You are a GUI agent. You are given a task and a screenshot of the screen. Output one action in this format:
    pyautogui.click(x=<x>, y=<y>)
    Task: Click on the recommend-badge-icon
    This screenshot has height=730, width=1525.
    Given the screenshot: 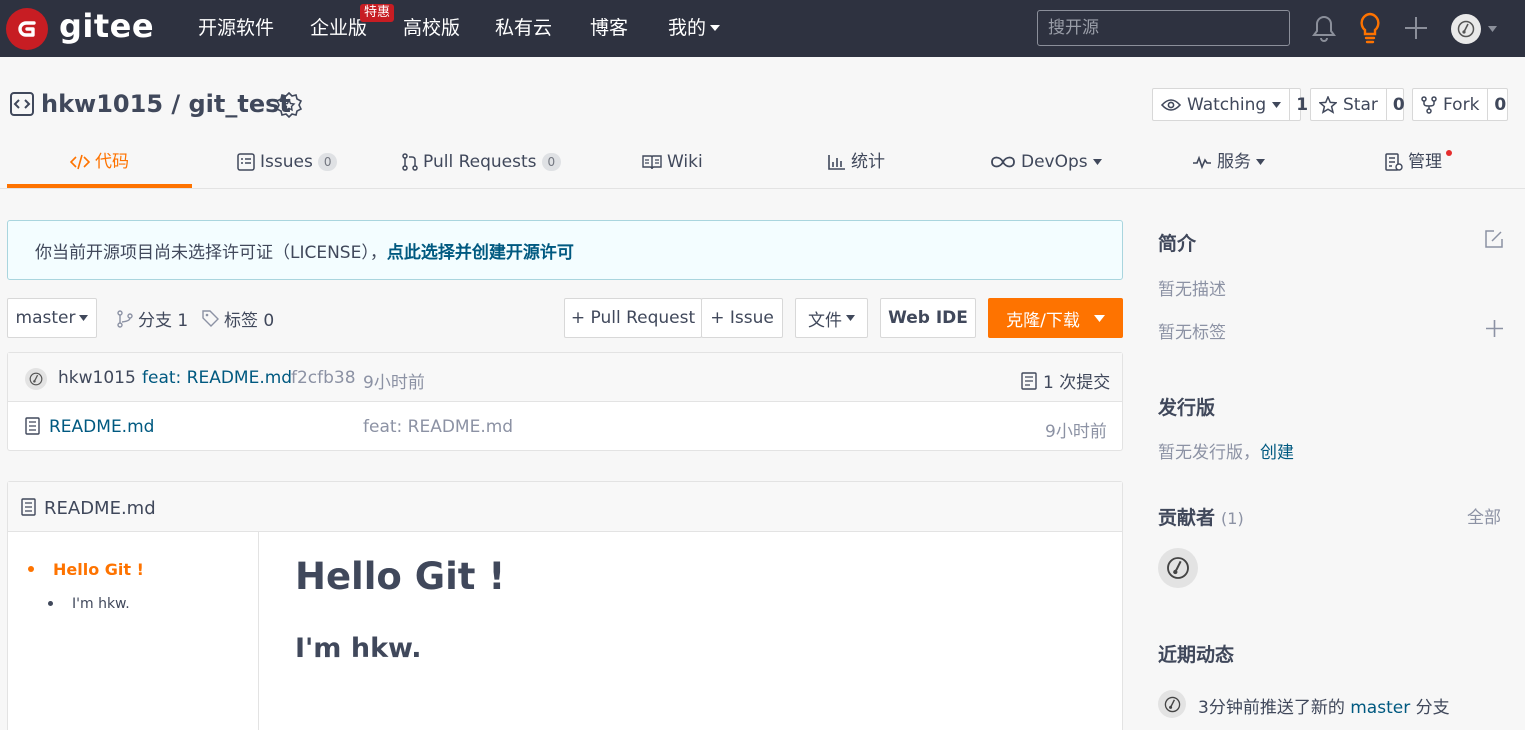 What is the action you would take?
    pyautogui.click(x=289, y=106)
    